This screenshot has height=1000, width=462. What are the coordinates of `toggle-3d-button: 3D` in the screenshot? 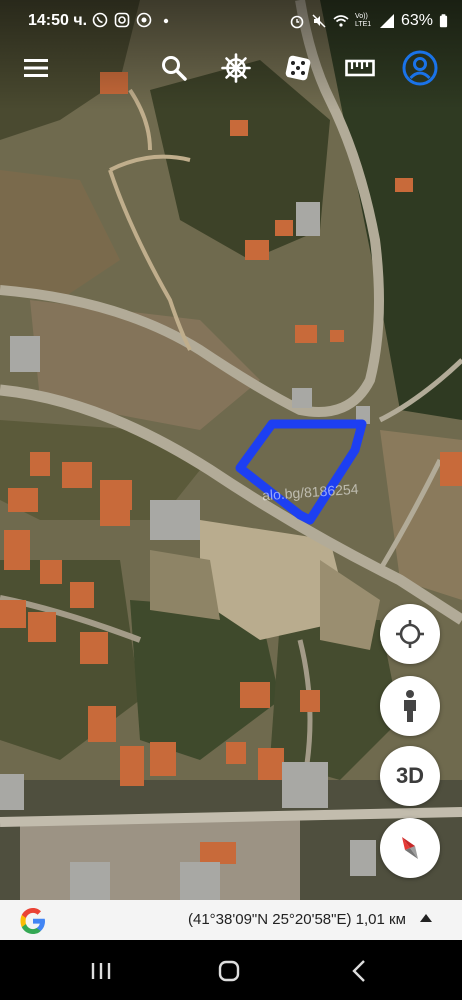 It's located at (410, 776).